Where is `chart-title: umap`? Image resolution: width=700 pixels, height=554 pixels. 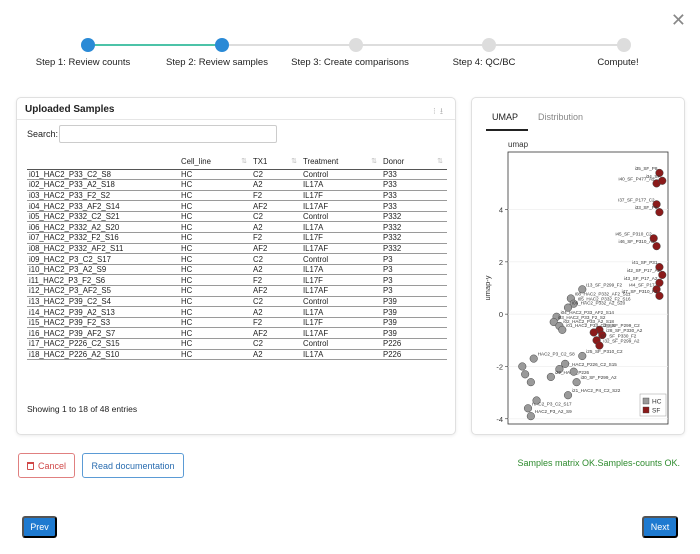 chart-title: umap is located at coordinates (518, 144).